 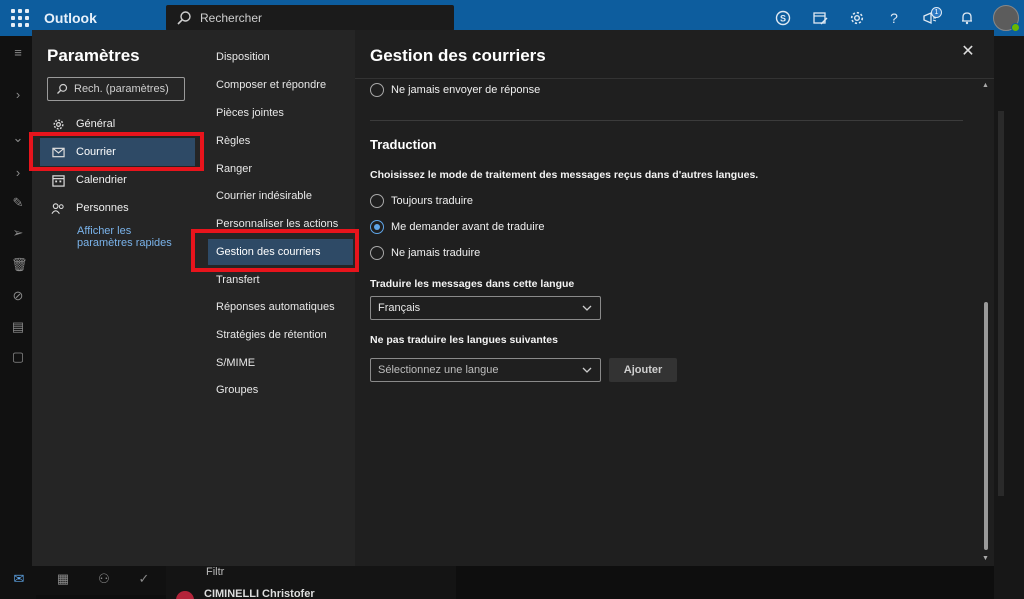 What do you see at coordinates (936, 12) in the screenshot?
I see `notification-badge: 1` at bounding box center [936, 12].